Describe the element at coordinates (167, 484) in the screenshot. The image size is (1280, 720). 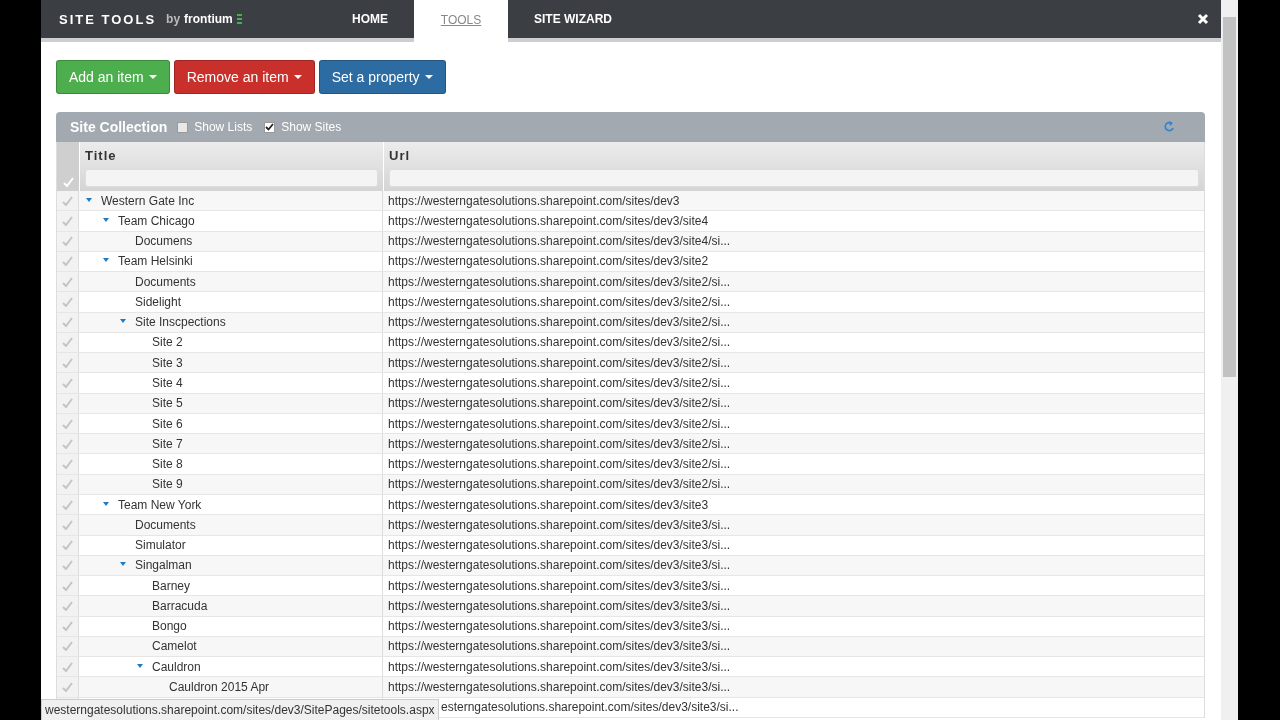
I see `site-title: Site 9` at that location.